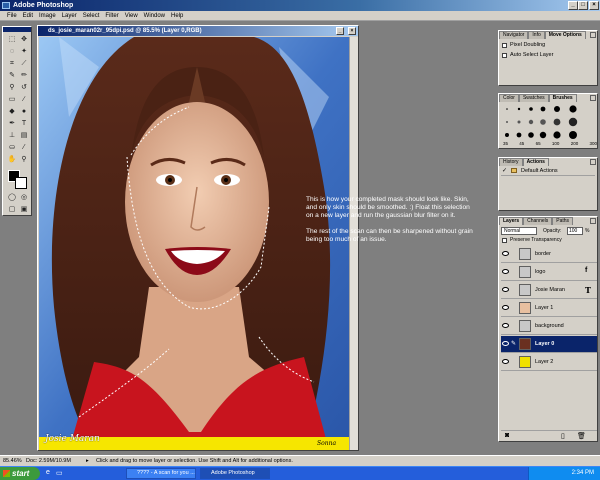  I want to click on menu-view: View, so click(131, 16).